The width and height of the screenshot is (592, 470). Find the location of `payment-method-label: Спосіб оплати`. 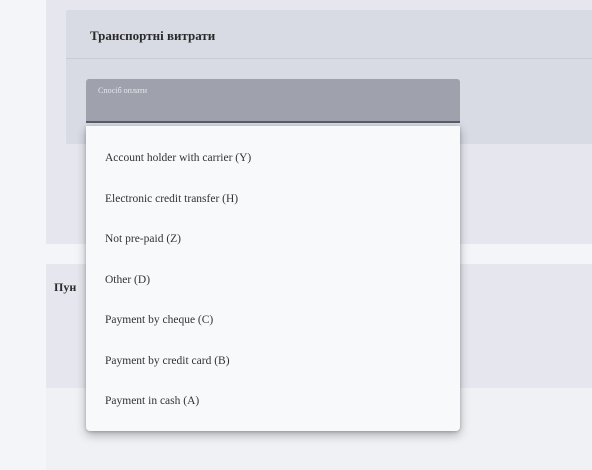

payment-method-label: Спосіб оплати is located at coordinates (123, 90).